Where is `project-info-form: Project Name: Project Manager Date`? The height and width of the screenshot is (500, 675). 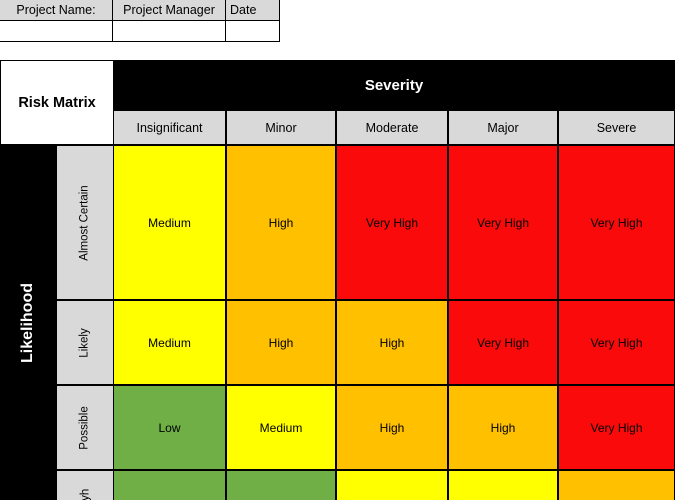 project-info-form: Project Name: Project Manager Date is located at coordinates (140, 21).